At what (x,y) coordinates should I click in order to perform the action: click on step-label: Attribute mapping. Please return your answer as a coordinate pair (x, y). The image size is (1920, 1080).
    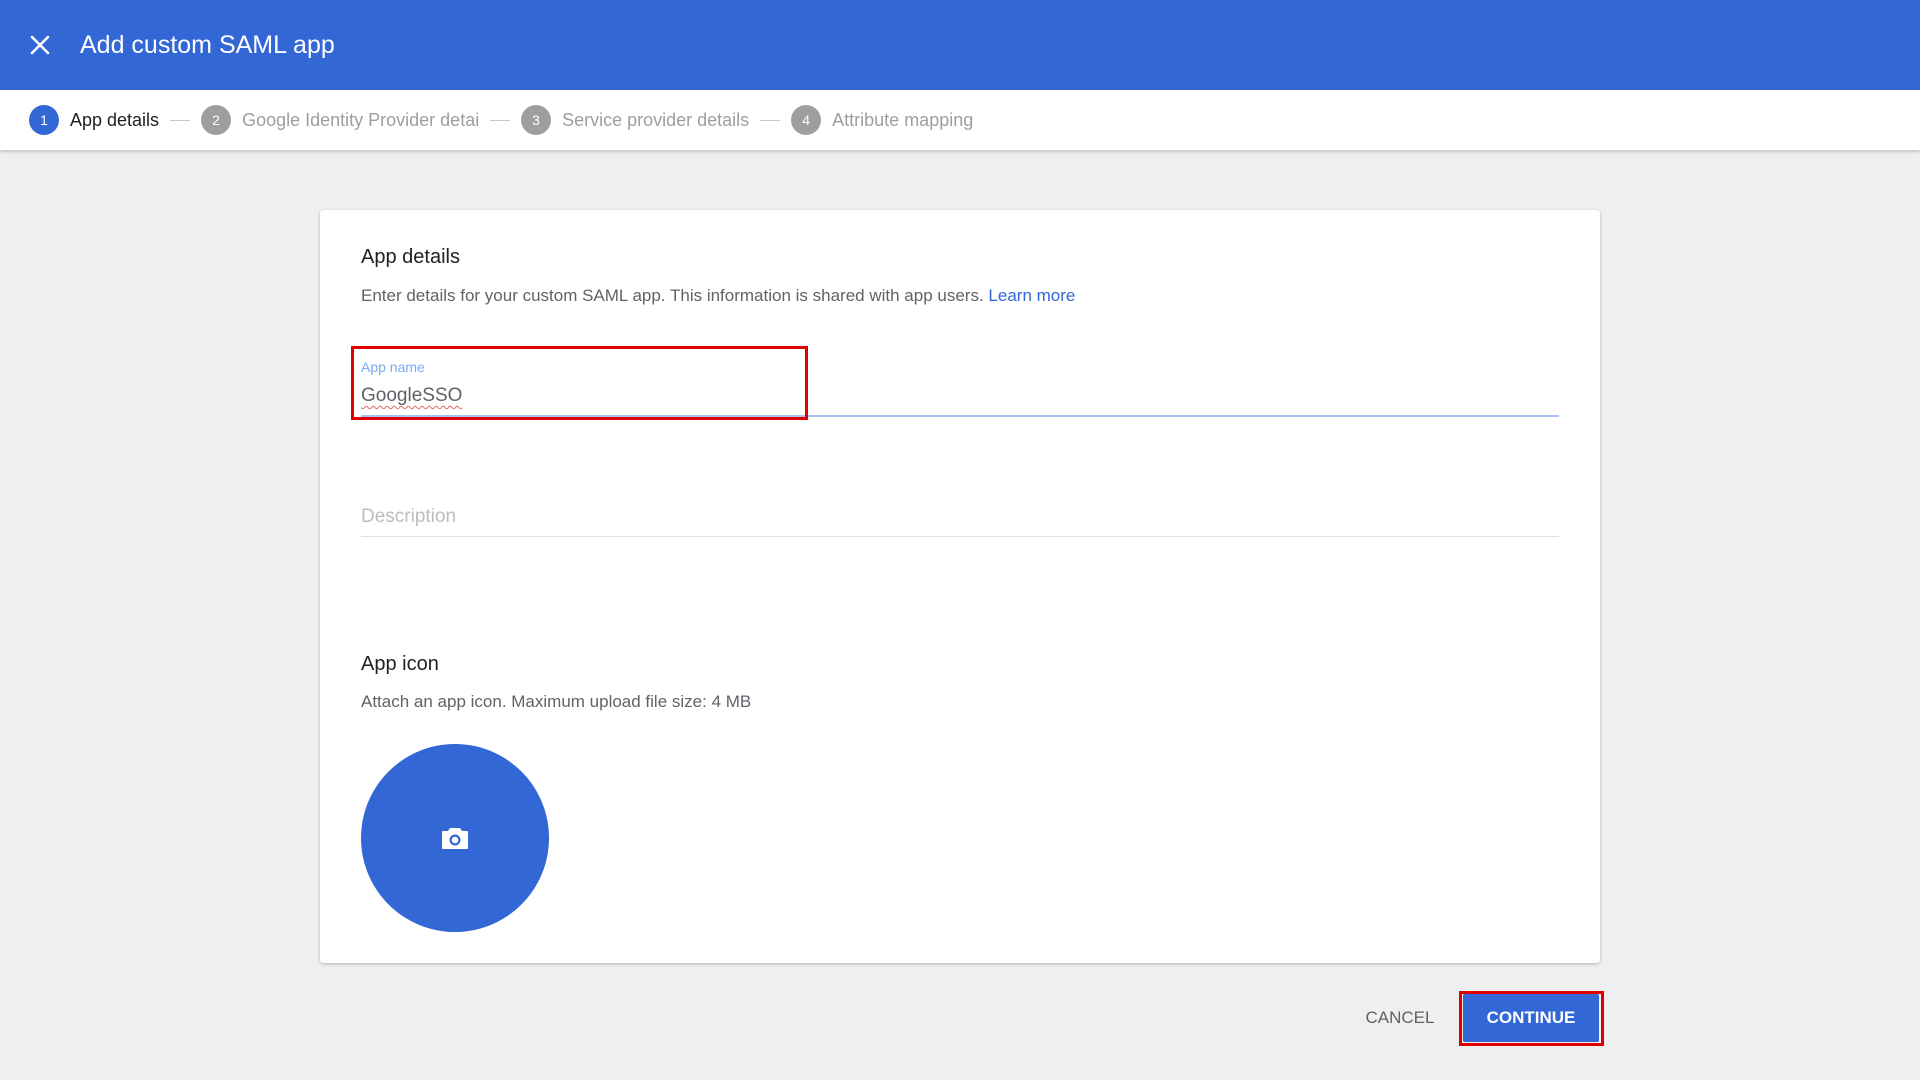
    Looking at the image, I should click on (903, 119).